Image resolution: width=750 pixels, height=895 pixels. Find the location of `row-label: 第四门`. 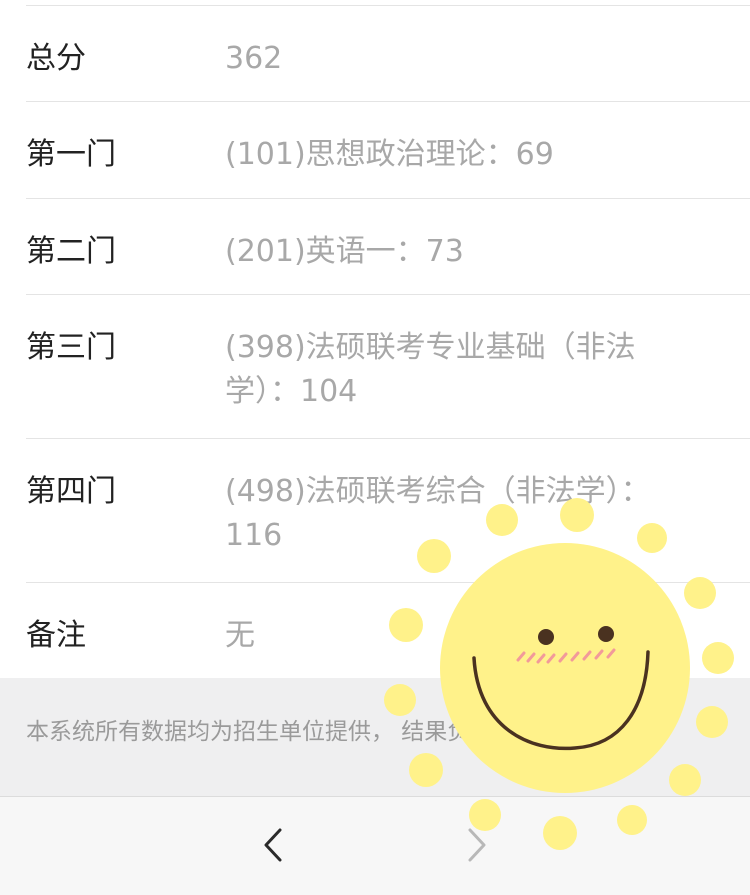

row-label: 第四门 is located at coordinates (71, 491).